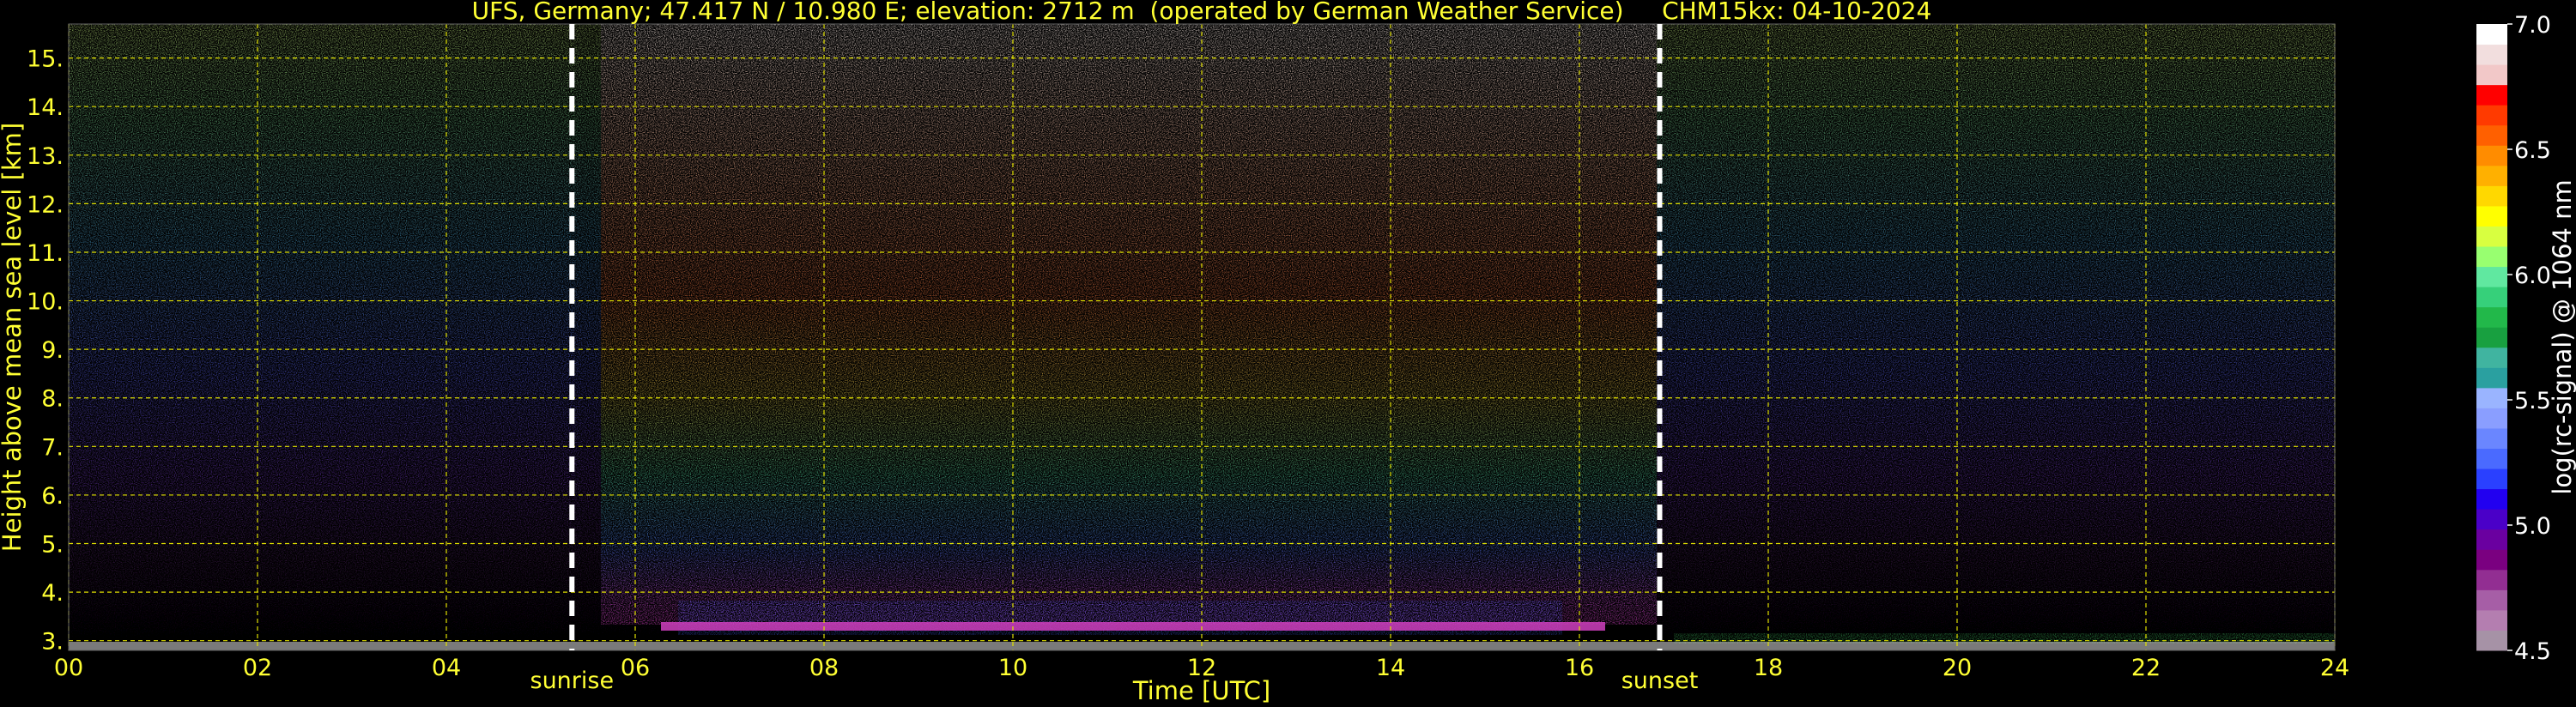  What do you see at coordinates (52, 447) in the screenshot?
I see `y-tick-label: 7.` at bounding box center [52, 447].